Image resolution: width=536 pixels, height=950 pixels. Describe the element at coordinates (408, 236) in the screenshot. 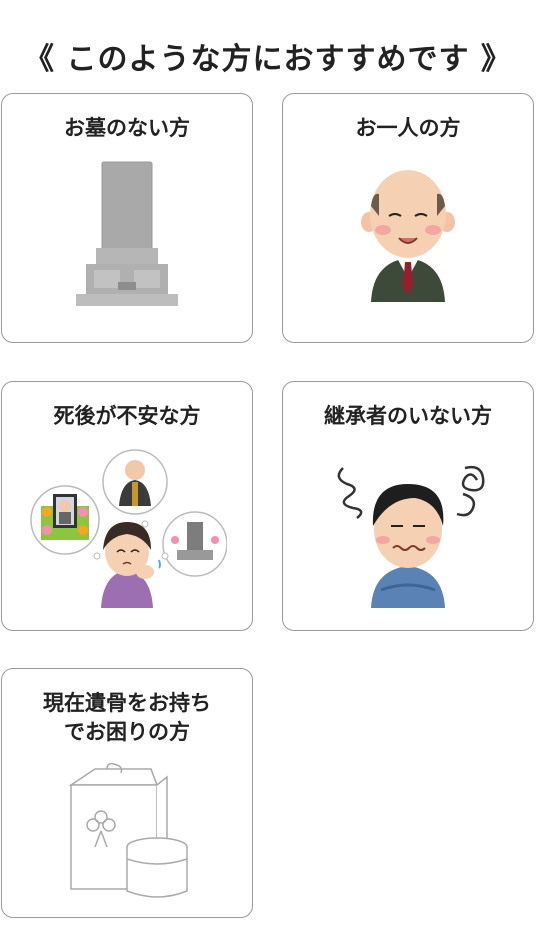

I see `elderly-man-icon` at that location.